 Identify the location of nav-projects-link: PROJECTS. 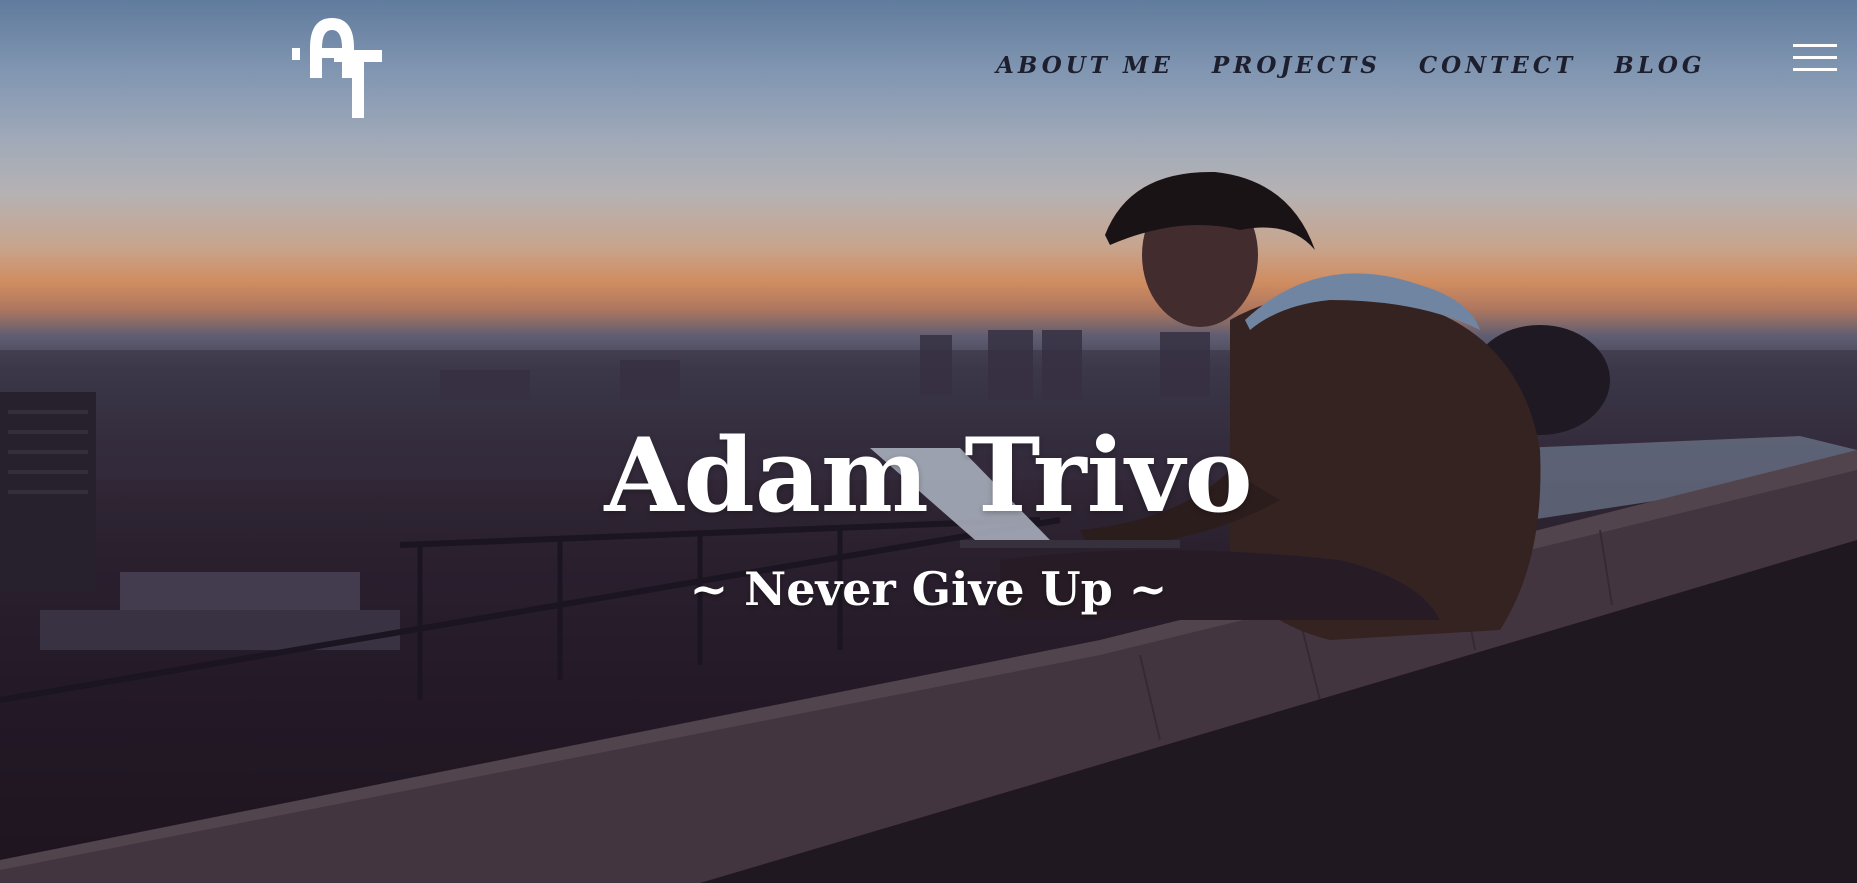
(1296, 65).